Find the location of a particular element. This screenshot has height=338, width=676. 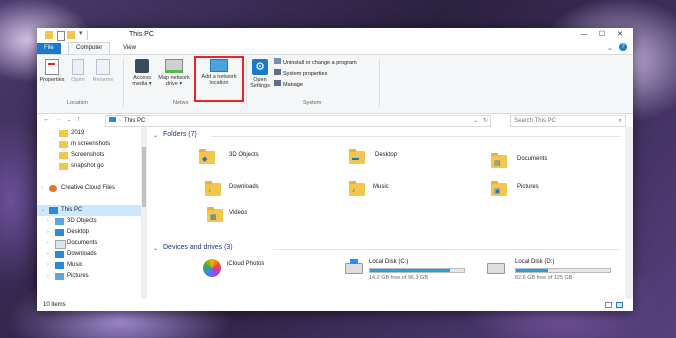

search-input: Search This PC ⌕ is located at coordinates (568, 121).